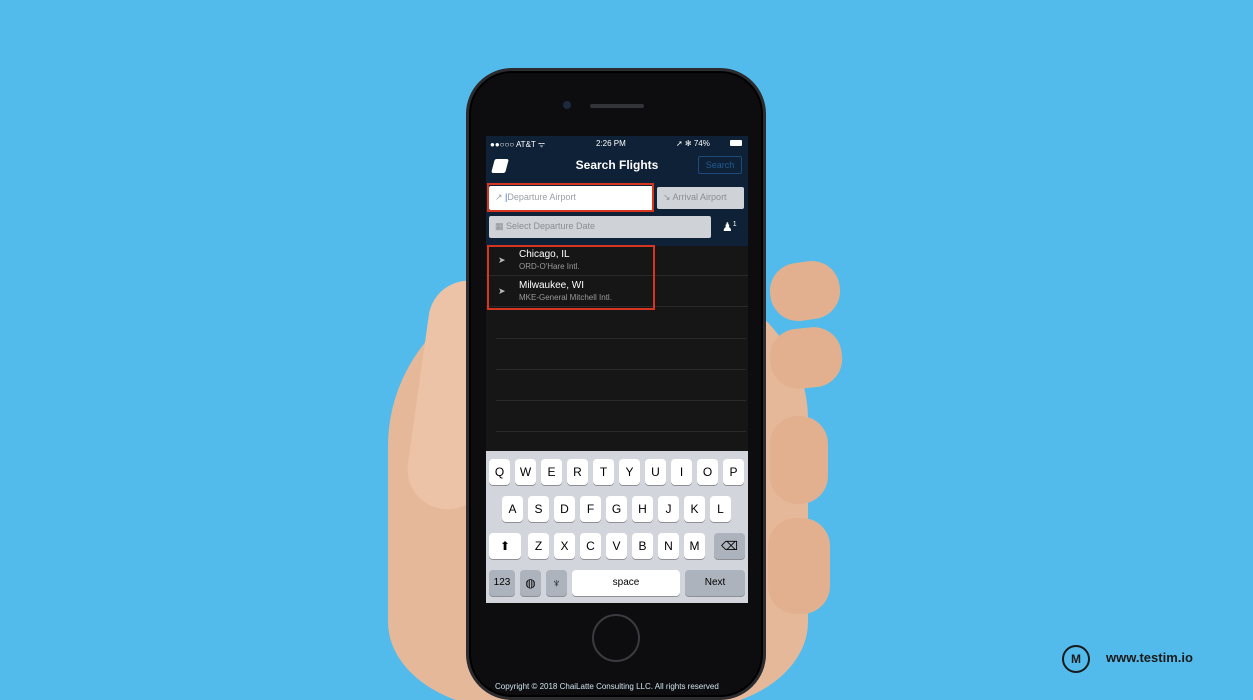 The height and width of the screenshot is (700, 1253). Describe the element at coordinates (616, 509) in the screenshot. I see `key-g: G` at that location.